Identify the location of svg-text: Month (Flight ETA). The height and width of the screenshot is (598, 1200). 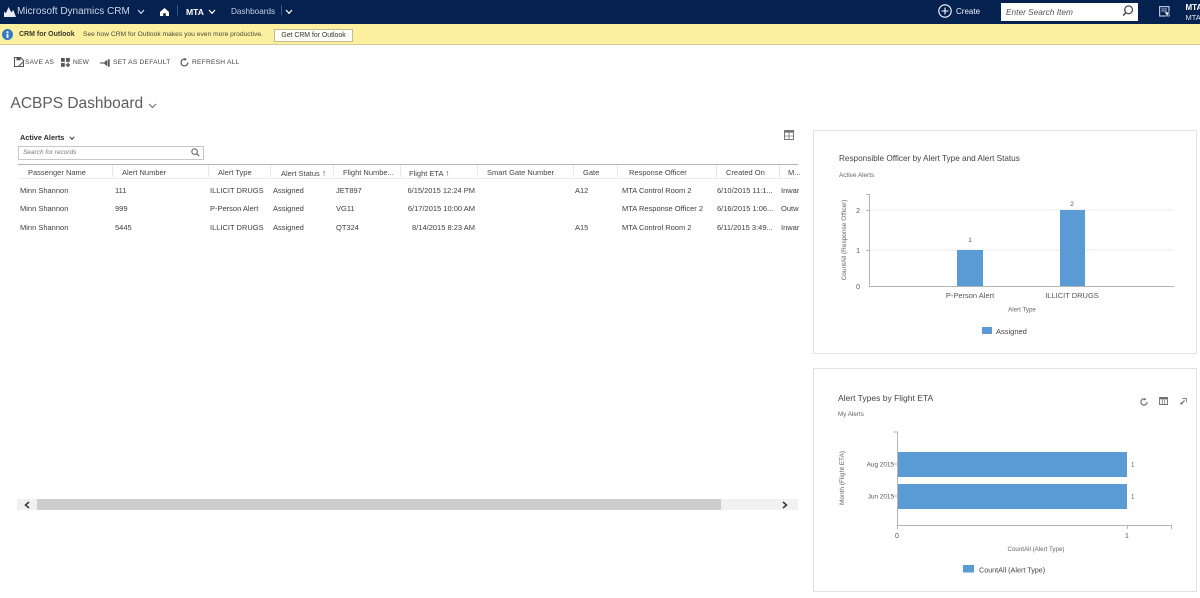
(842, 478).